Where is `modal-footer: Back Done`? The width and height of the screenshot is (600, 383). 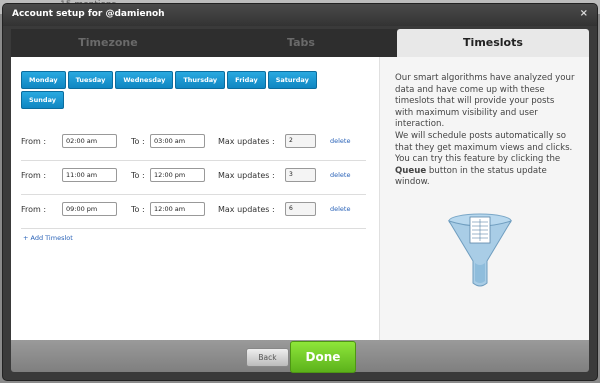
modal-footer: Back Done is located at coordinates (300, 356).